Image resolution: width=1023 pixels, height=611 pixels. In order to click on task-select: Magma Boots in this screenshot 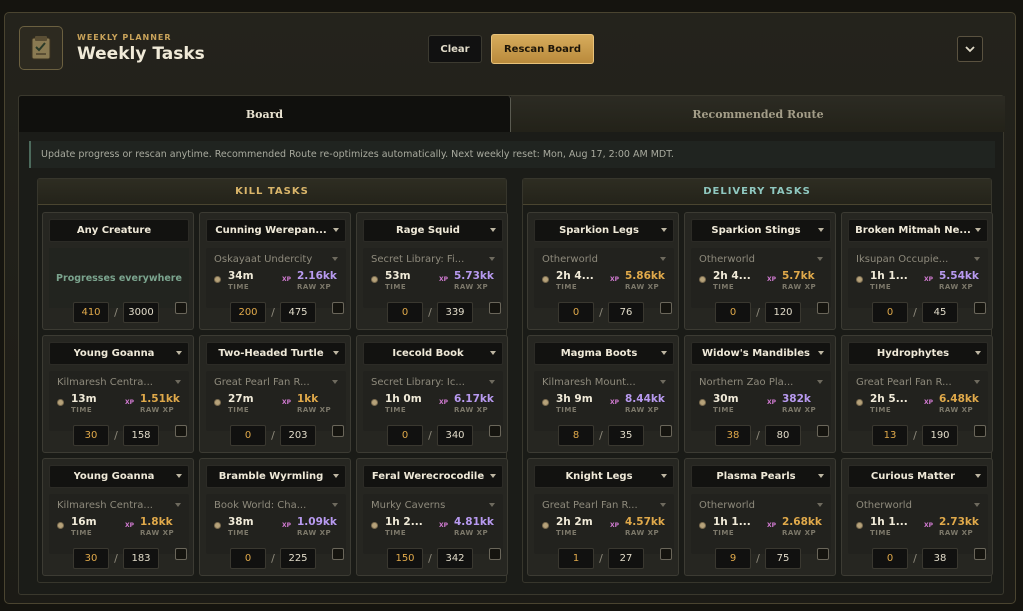, I will do `click(604, 353)`.